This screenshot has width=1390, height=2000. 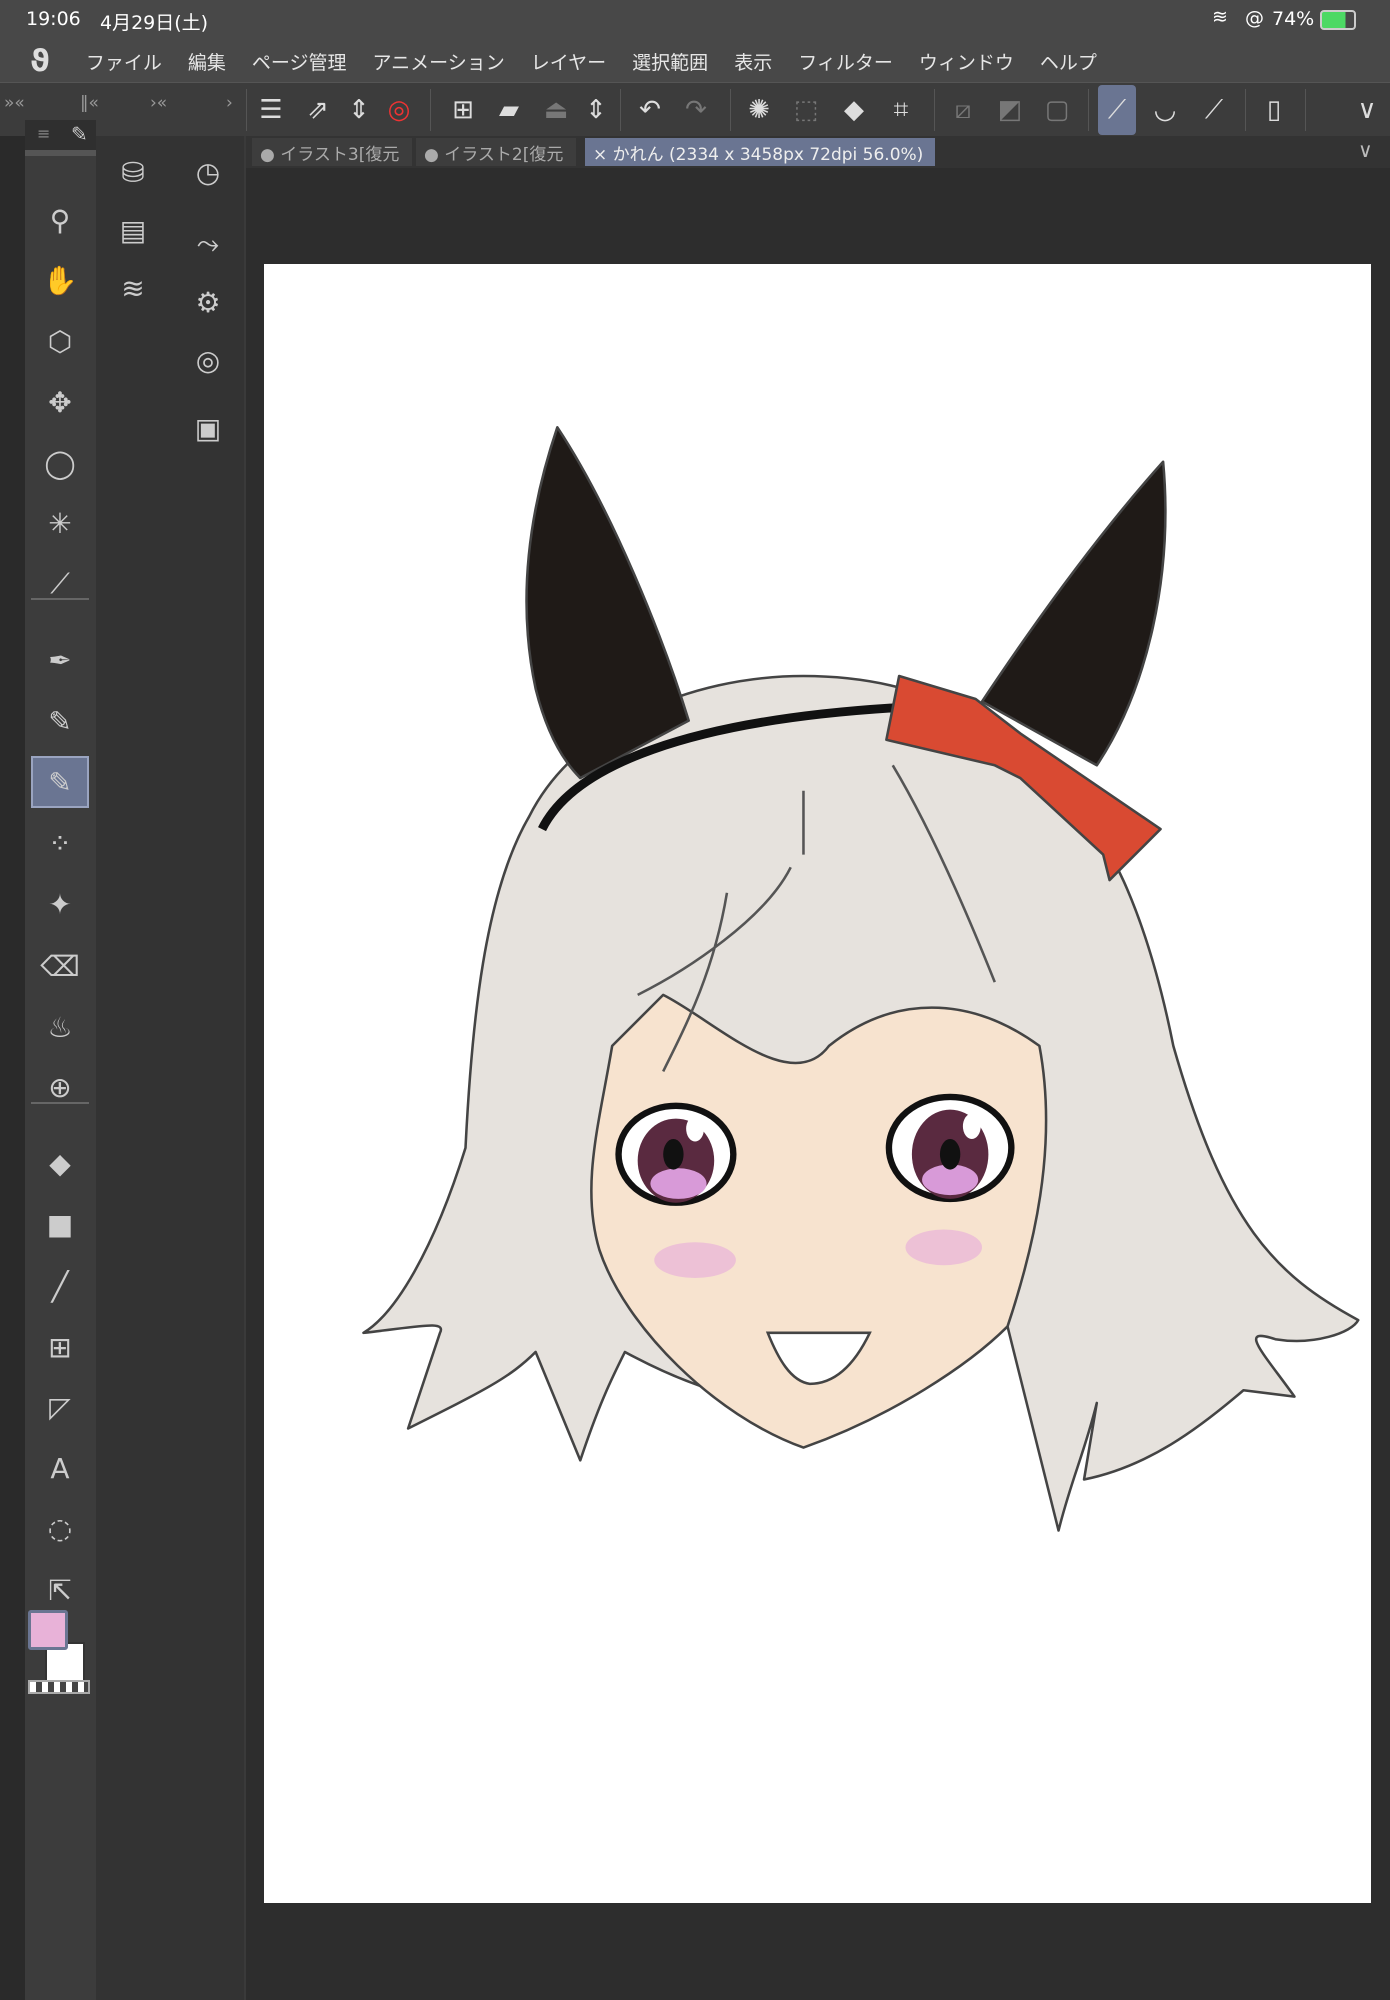 I want to click on tab-illust2: ● イラスト2[復元, so click(x=496, y=152).